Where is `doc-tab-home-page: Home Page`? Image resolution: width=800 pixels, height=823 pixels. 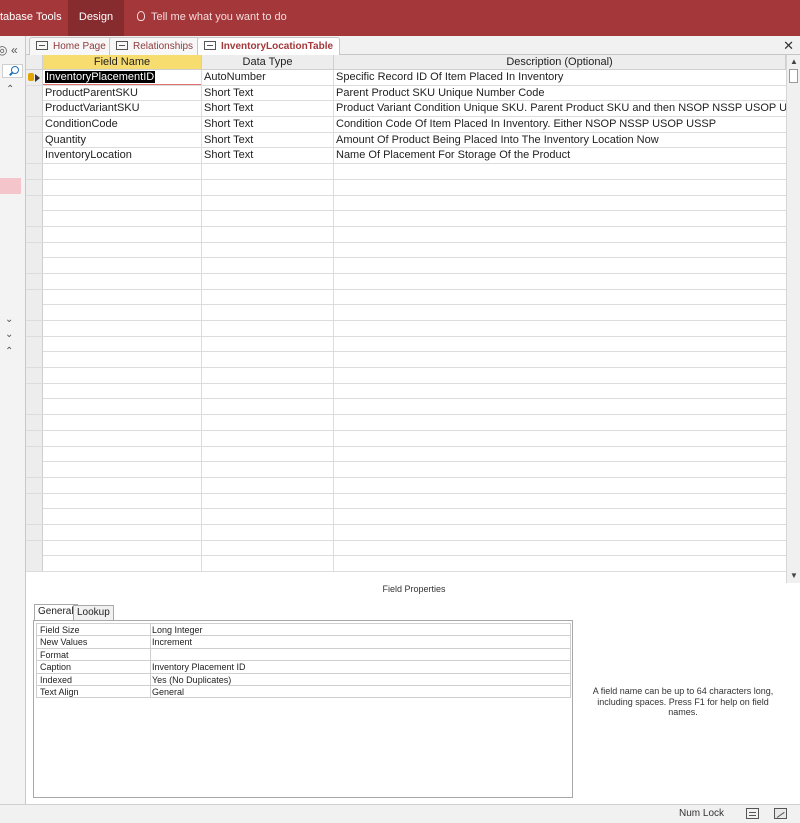 doc-tab-home-page: Home Page is located at coordinates (71, 46).